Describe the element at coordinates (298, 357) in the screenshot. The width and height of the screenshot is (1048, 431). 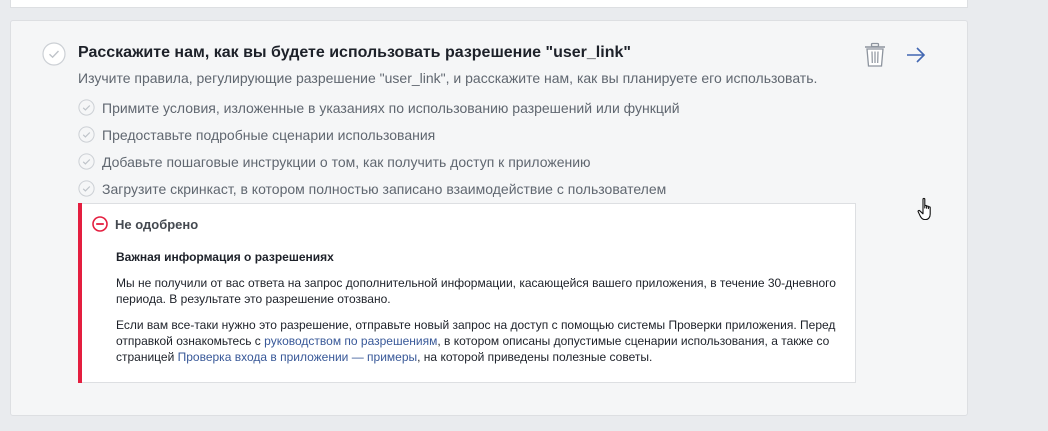
I see `login-review-examples-link: Проверка входа в приложении — примеры` at that location.